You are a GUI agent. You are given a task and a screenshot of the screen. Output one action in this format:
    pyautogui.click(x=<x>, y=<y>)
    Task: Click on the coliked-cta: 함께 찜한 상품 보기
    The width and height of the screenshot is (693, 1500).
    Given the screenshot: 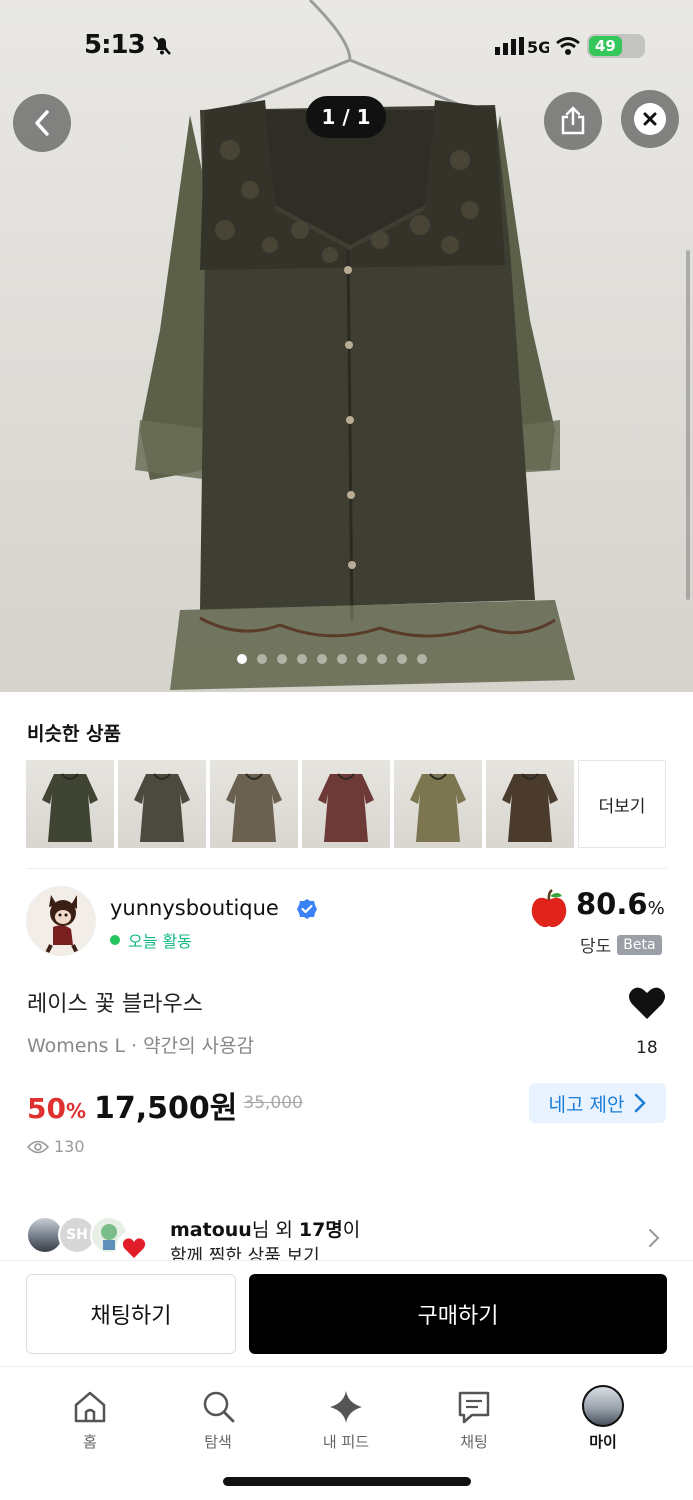 What is the action you would take?
    pyautogui.click(x=245, y=1253)
    